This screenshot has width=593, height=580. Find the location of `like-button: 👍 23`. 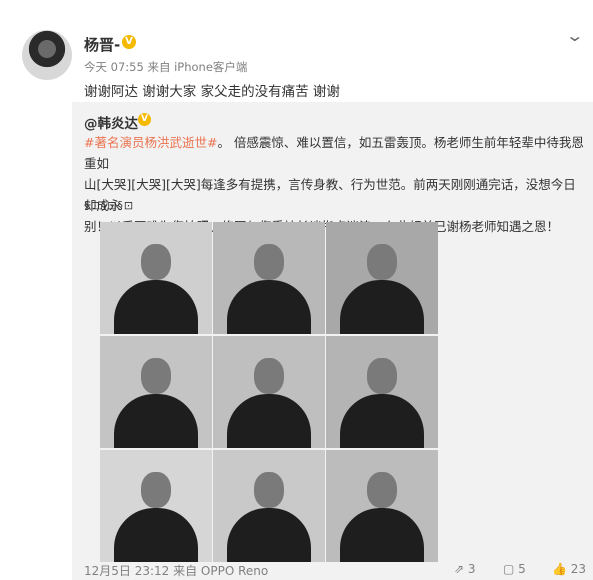

like-button: 👍 23 is located at coordinates (569, 569).